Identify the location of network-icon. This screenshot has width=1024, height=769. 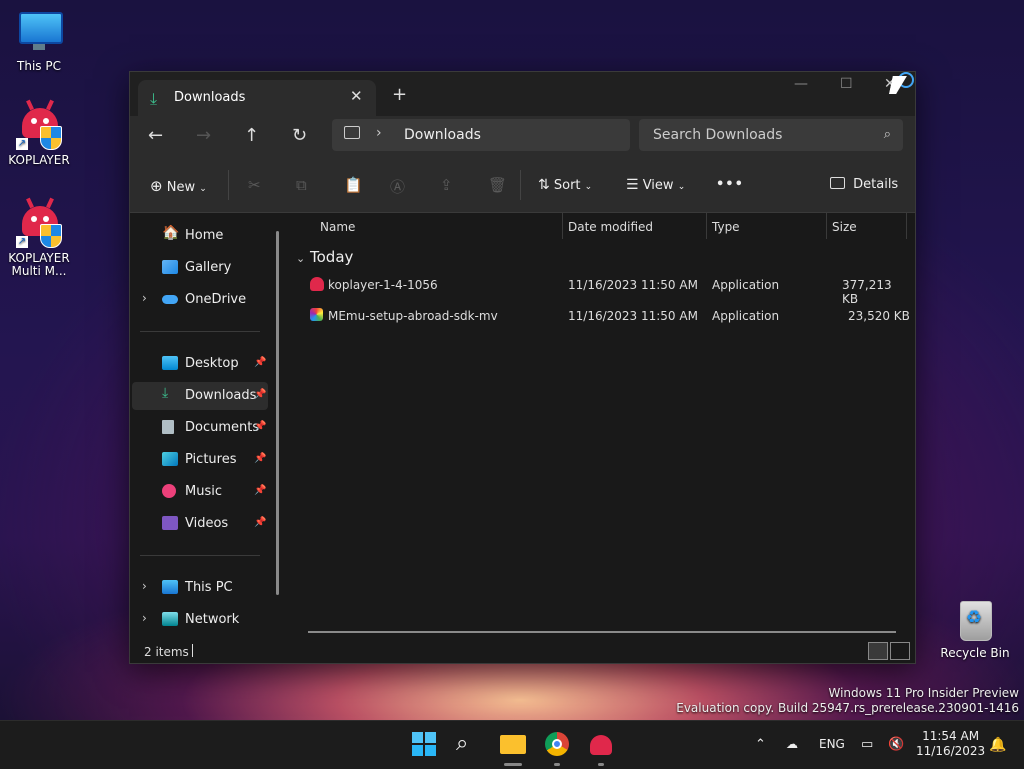
(170, 619).